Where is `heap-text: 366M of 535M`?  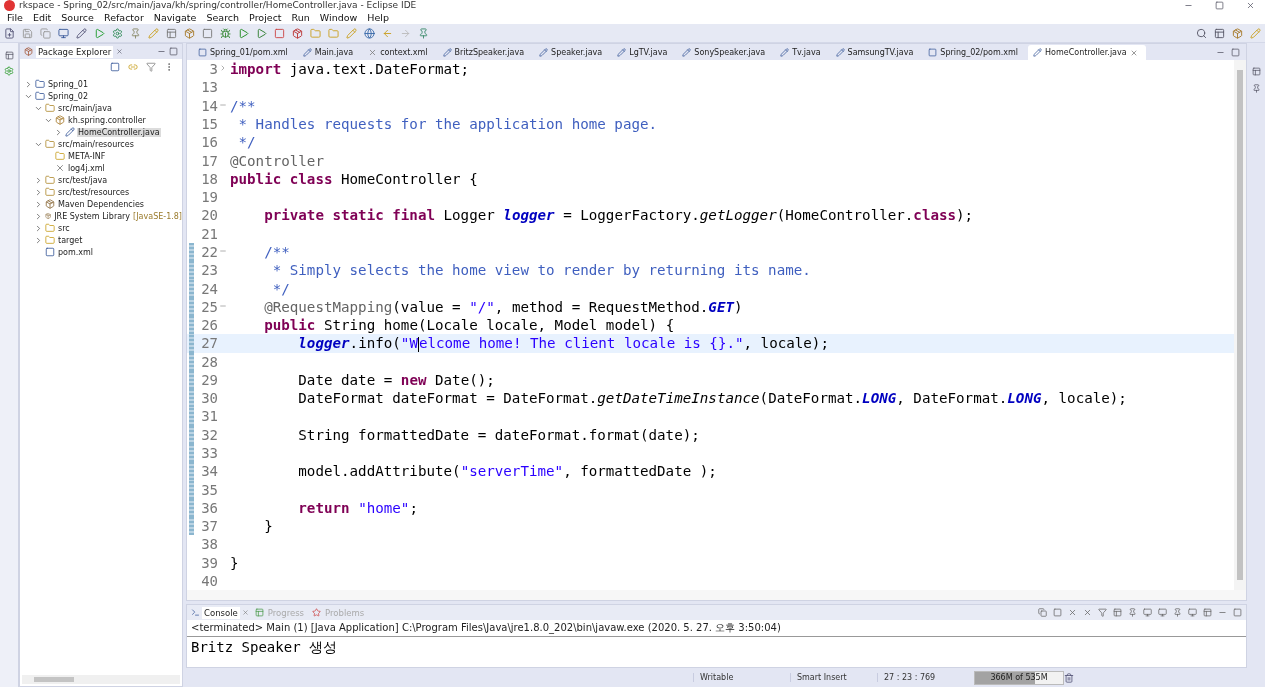 heap-text: 366M of 535M is located at coordinates (1019, 677).